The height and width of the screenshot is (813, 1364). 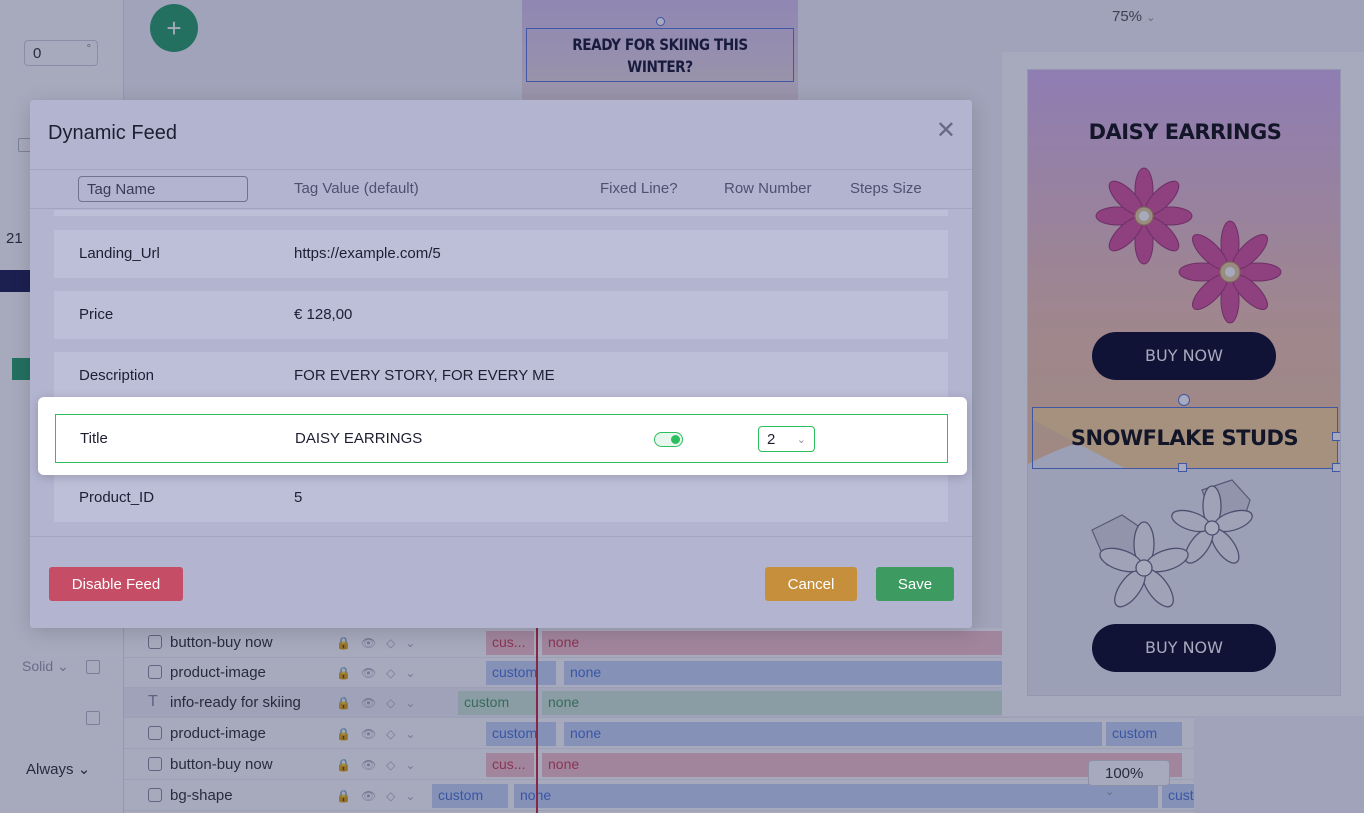 What do you see at coordinates (915, 584) in the screenshot?
I see `save-button: Save` at bounding box center [915, 584].